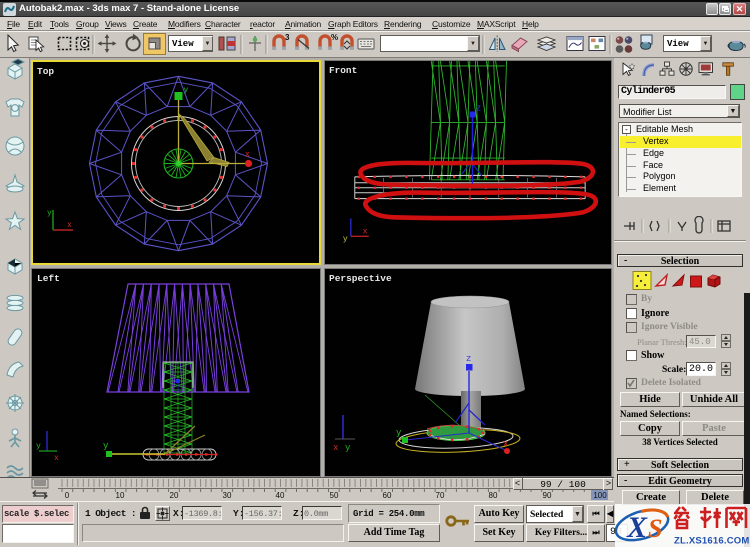 This screenshot has height=547, width=750. What do you see at coordinates (655, 528) in the screenshot?
I see `svg-text: S` at bounding box center [655, 528].